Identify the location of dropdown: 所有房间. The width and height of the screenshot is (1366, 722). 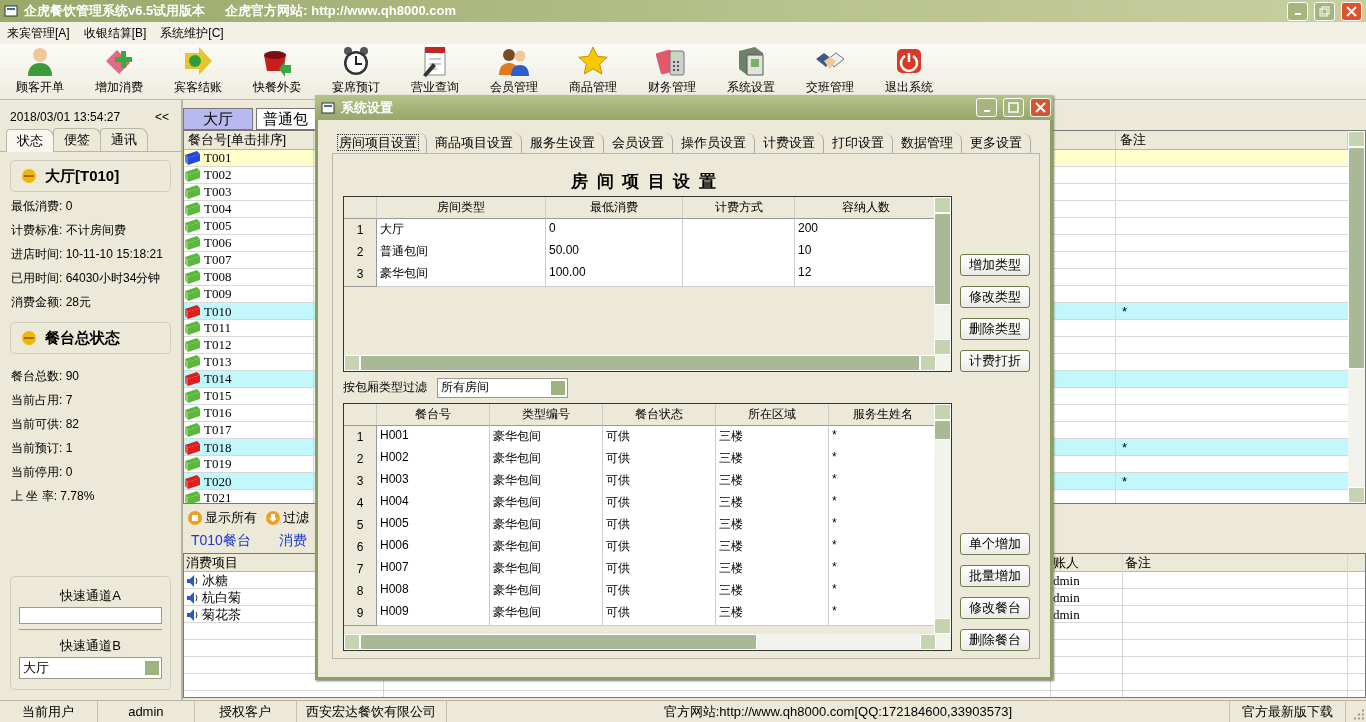
(502, 387).